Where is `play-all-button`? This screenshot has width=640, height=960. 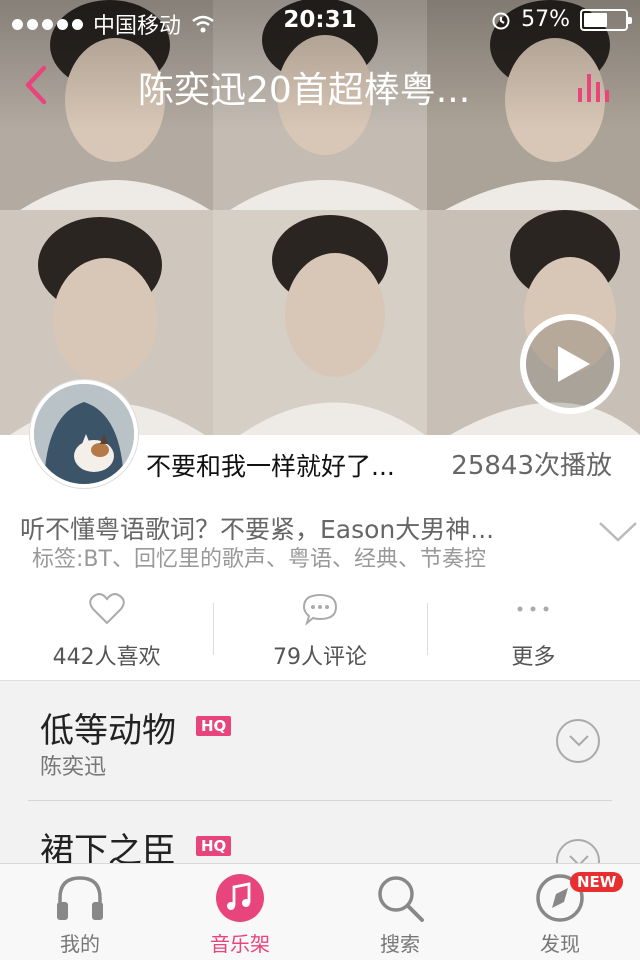 play-all-button is located at coordinates (570, 364).